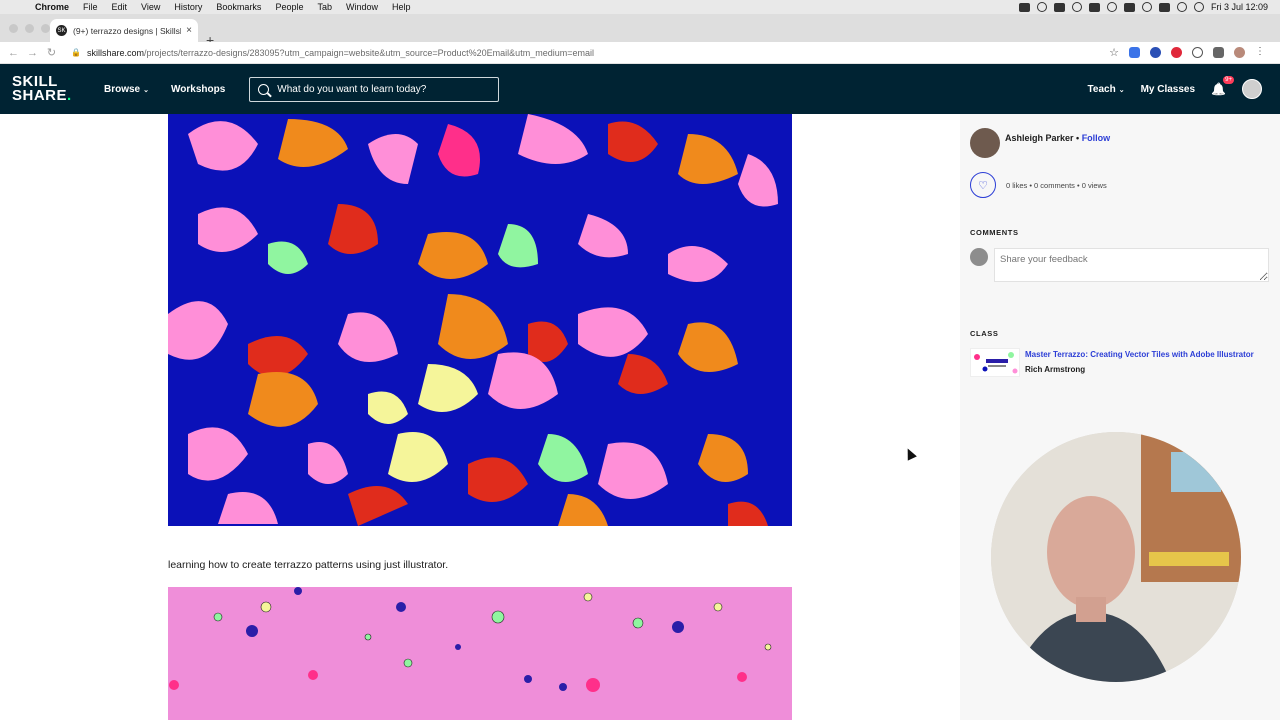 This screenshot has width=1280, height=720. What do you see at coordinates (1252, 89) in the screenshot?
I see `user-avatar` at bounding box center [1252, 89].